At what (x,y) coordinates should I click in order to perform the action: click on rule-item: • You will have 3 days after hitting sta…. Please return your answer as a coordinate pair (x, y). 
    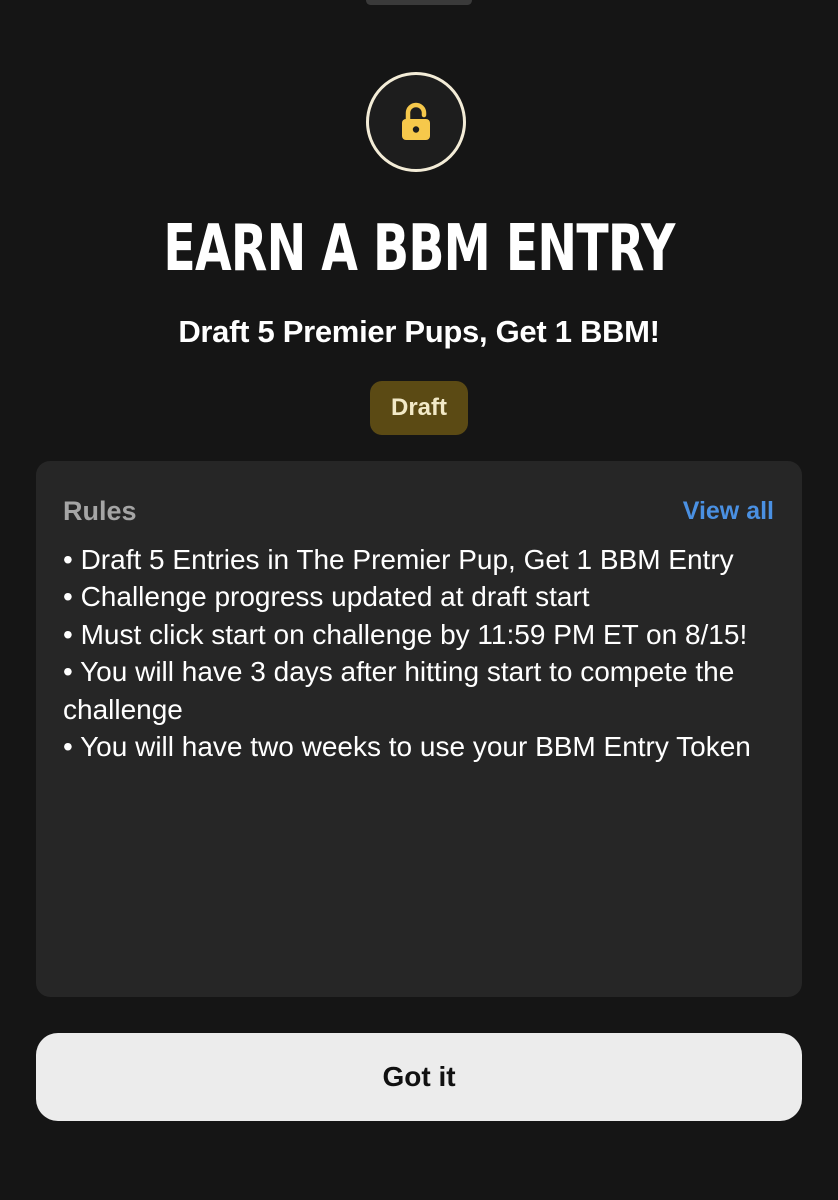
    Looking at the image, I should click on (399, 690).